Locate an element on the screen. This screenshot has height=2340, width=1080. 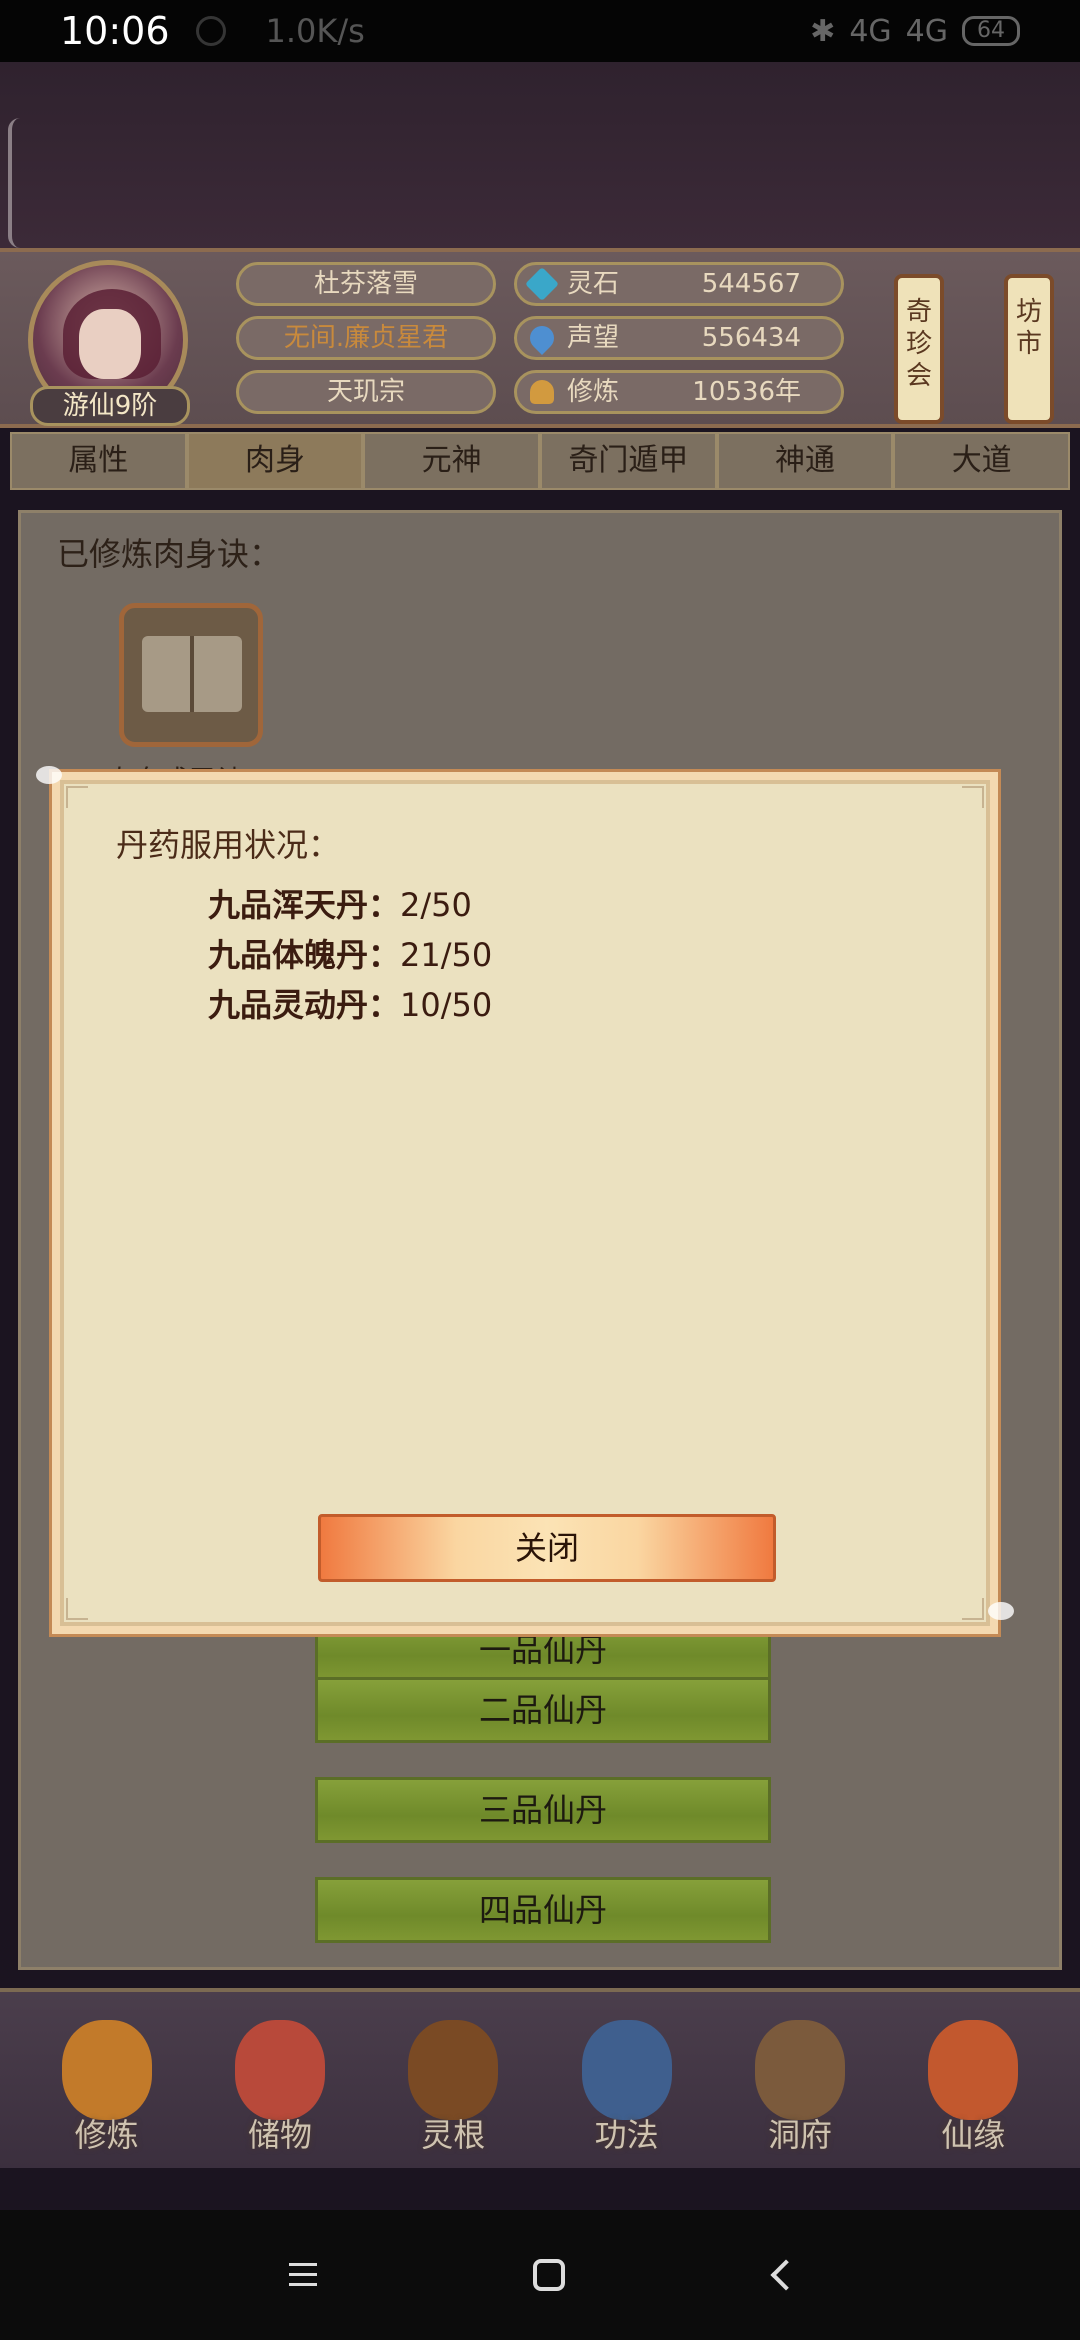
list-item: 九品灵动丹：10/50 is located at coordinates (350, 1005).